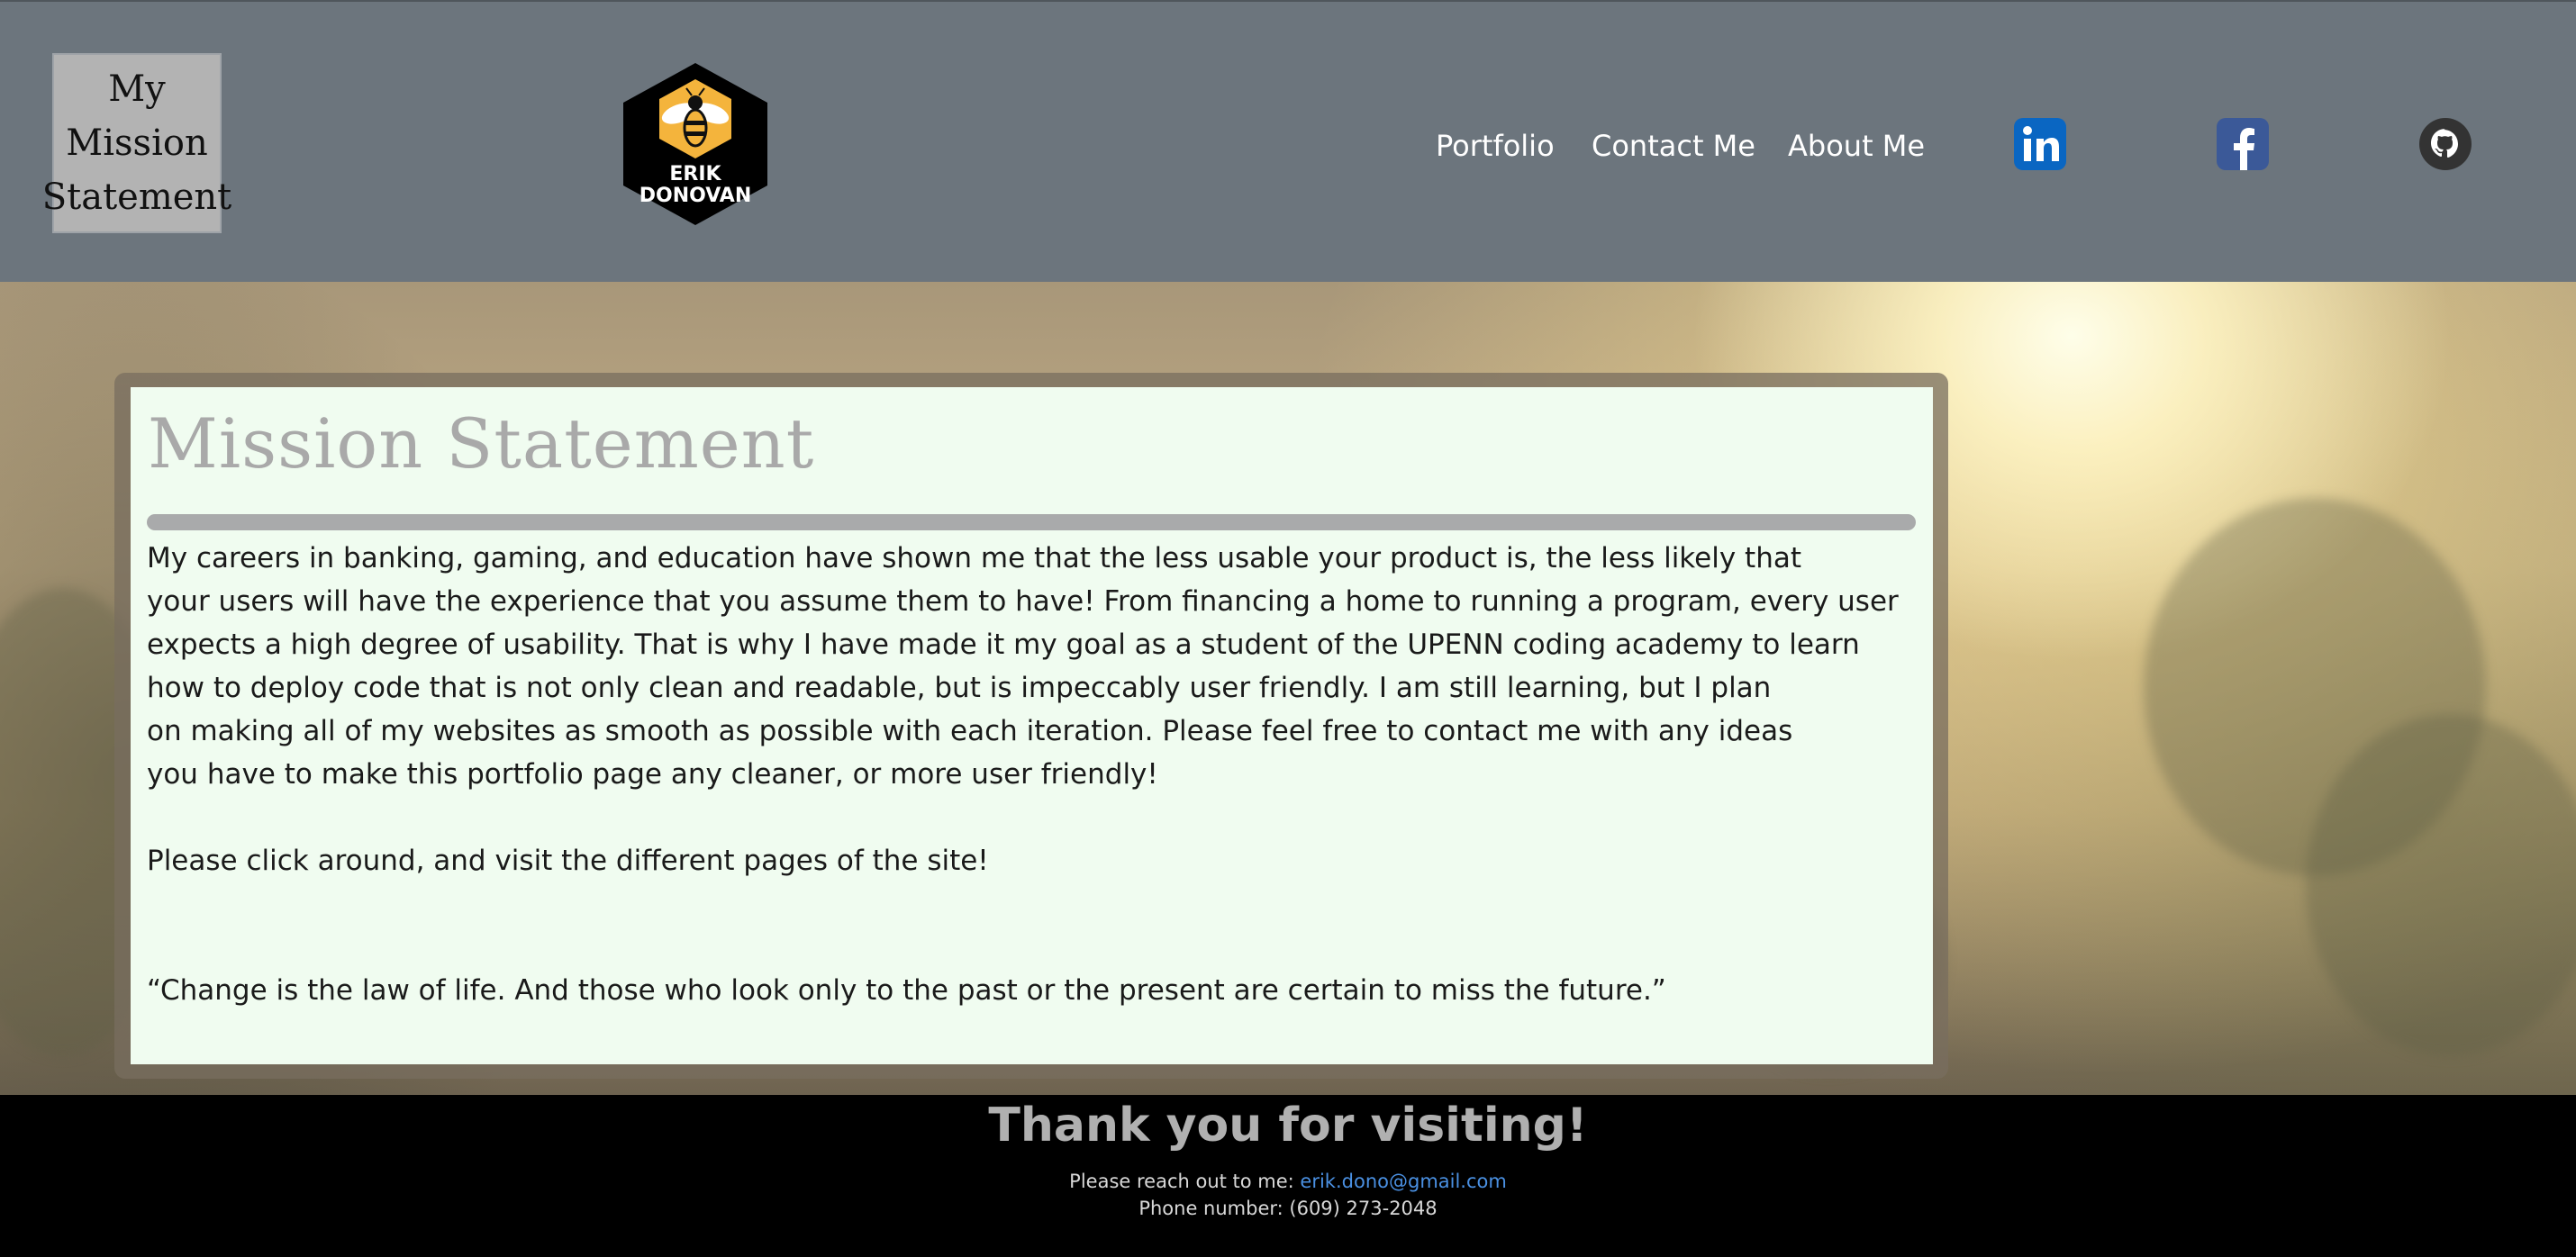 The image size is (2576, 1257). Describe the element at coordinates (695, 196) in the screenshot. I see `logo-text-line2: DONOVAN` at that location.